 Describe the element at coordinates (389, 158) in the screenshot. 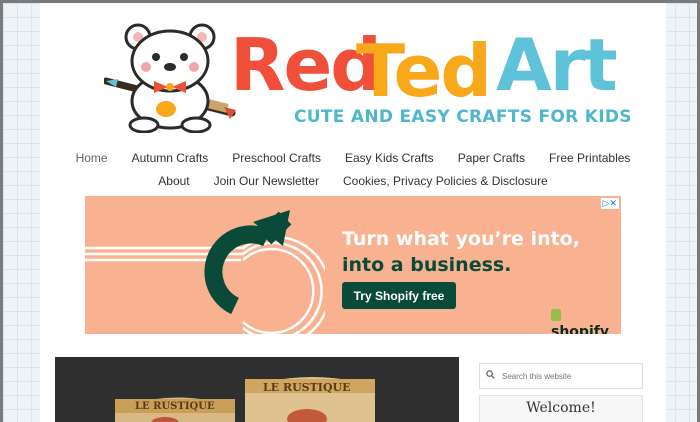

I see `nav-easy-kids-crafts: Easy Kids Crafts` at that location.